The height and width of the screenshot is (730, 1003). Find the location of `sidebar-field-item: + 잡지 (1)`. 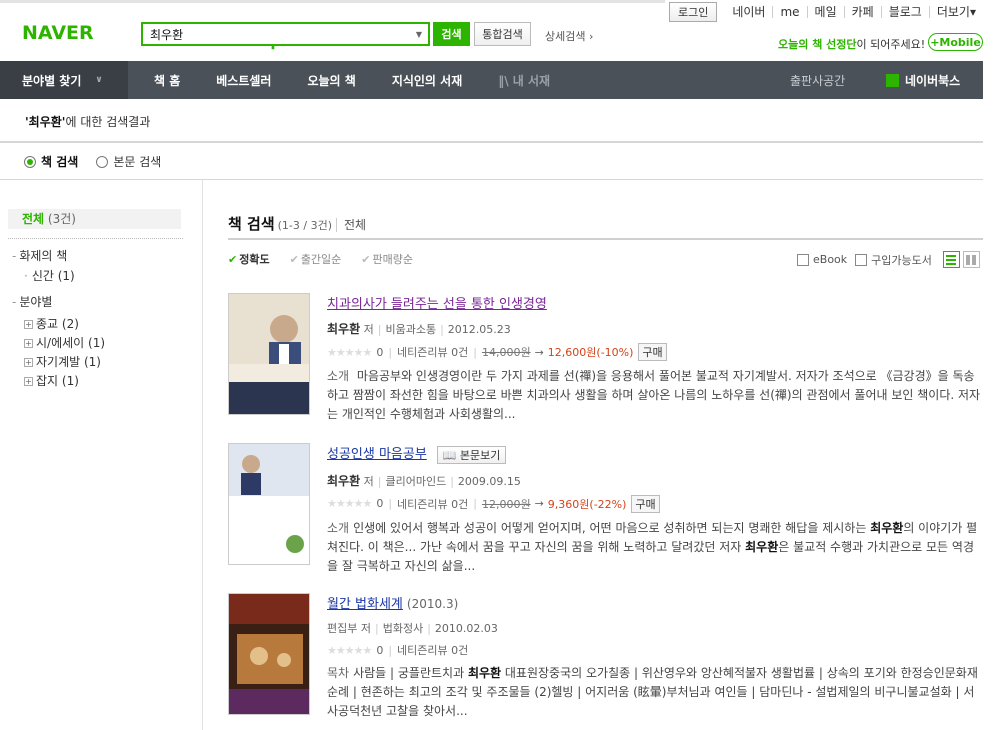

sidebar-field-item: + 잡지 (1) is located at coordinates (51, 380).